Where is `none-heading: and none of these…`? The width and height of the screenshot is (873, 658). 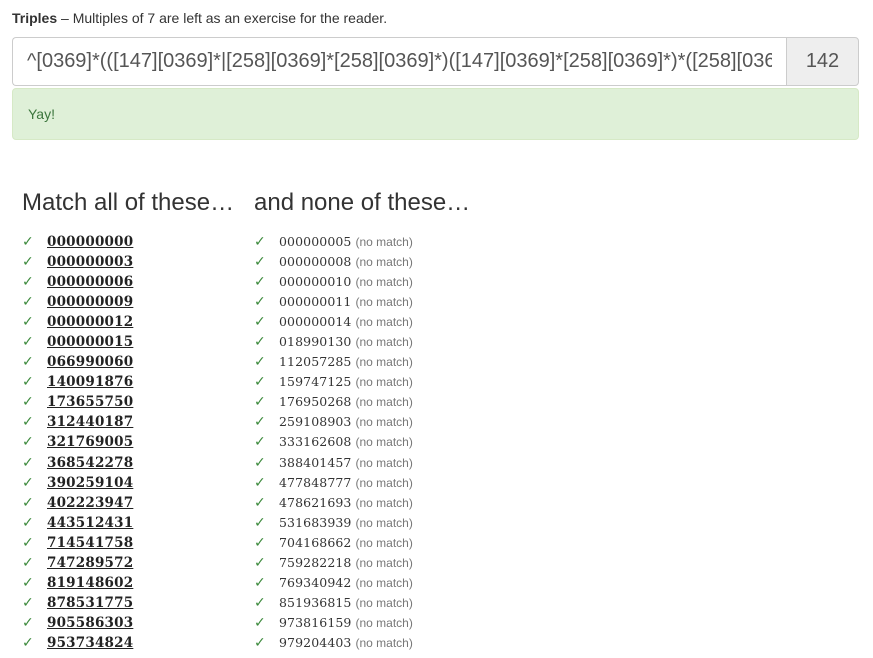
none-heading: and none of these… is located at coordinates (362, 202).